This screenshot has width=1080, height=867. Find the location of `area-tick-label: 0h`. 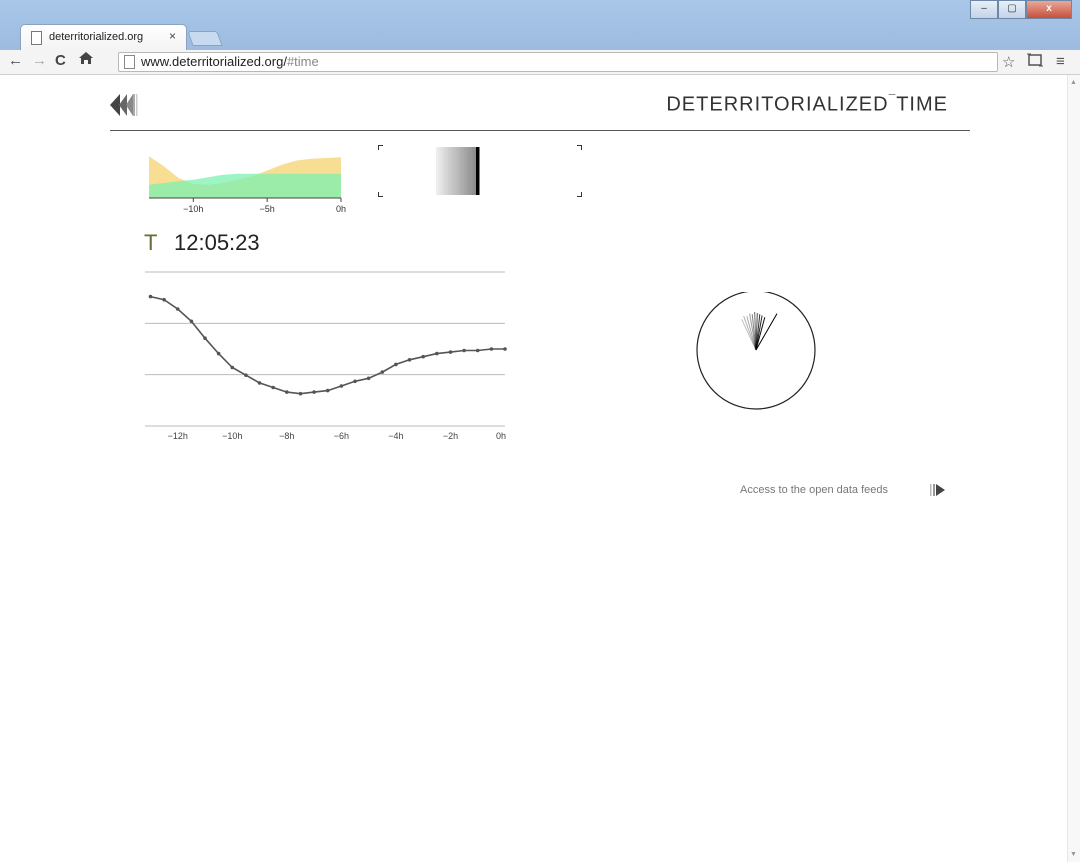

area-tick-label: 0h is located at coordinates (341, 209).